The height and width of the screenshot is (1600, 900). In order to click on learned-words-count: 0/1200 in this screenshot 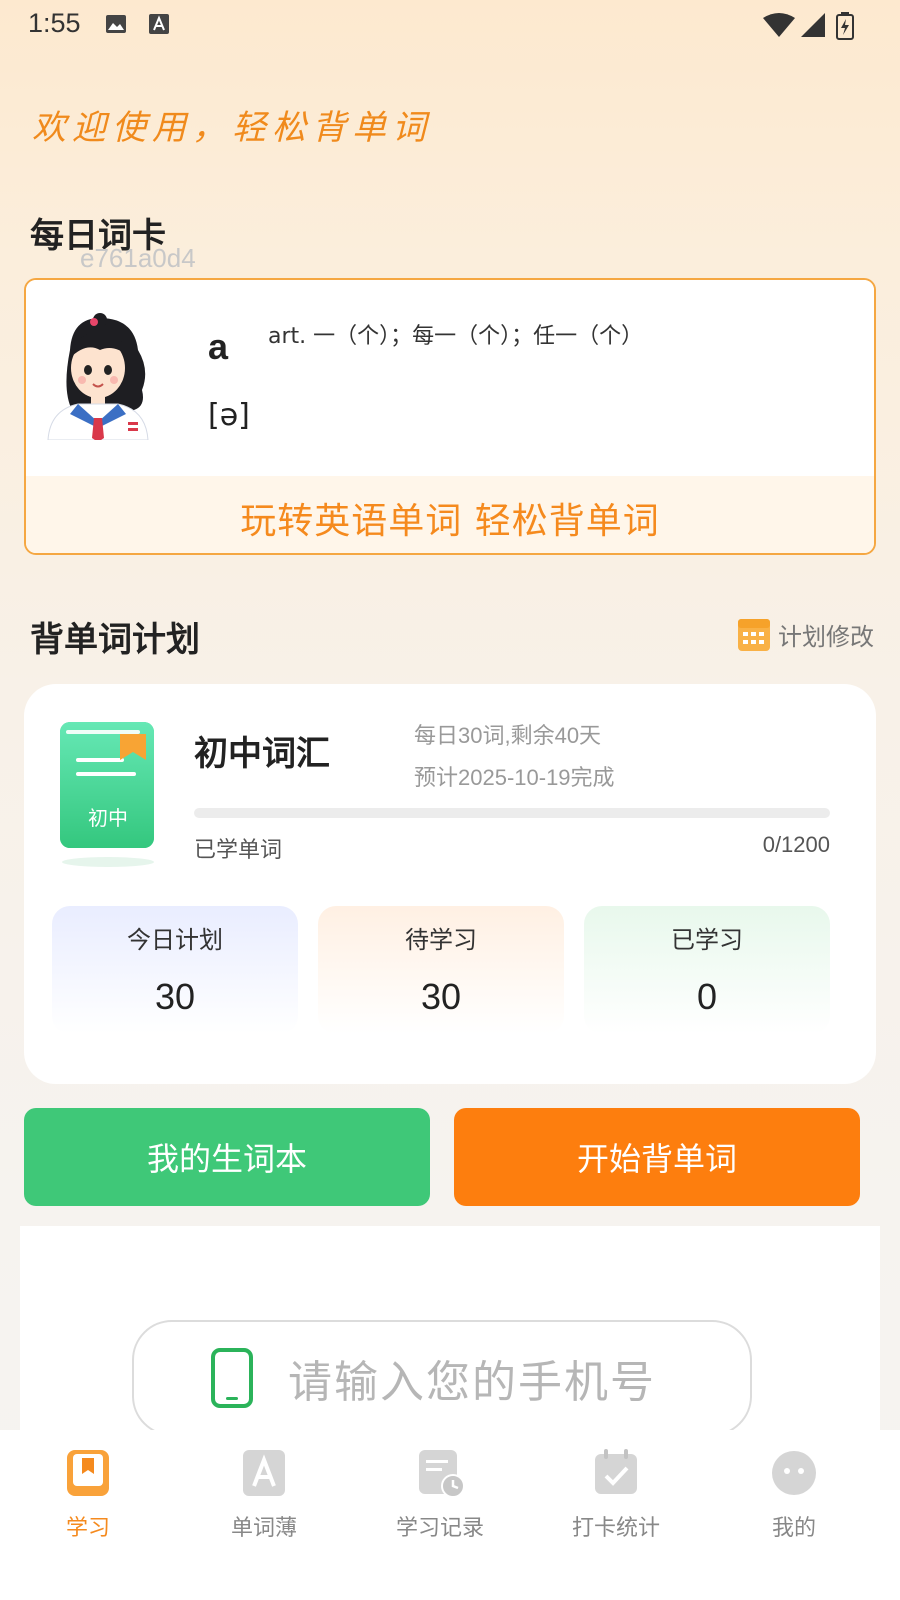, I will do `click(796, 844)`.